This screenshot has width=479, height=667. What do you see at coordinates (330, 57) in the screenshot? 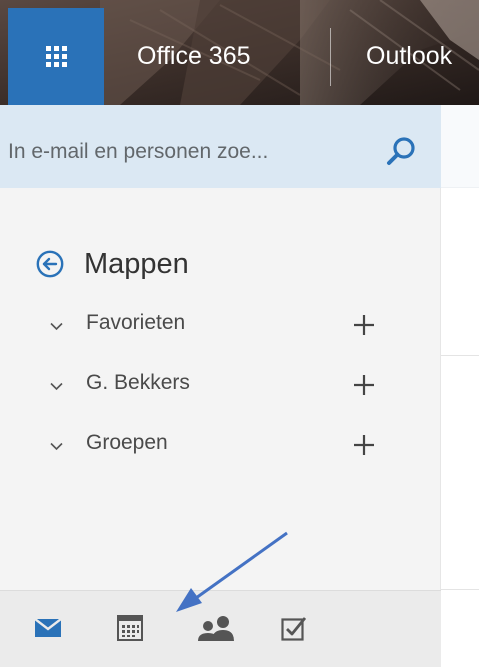
I see `header-divider` at bounding box center [330, 57].